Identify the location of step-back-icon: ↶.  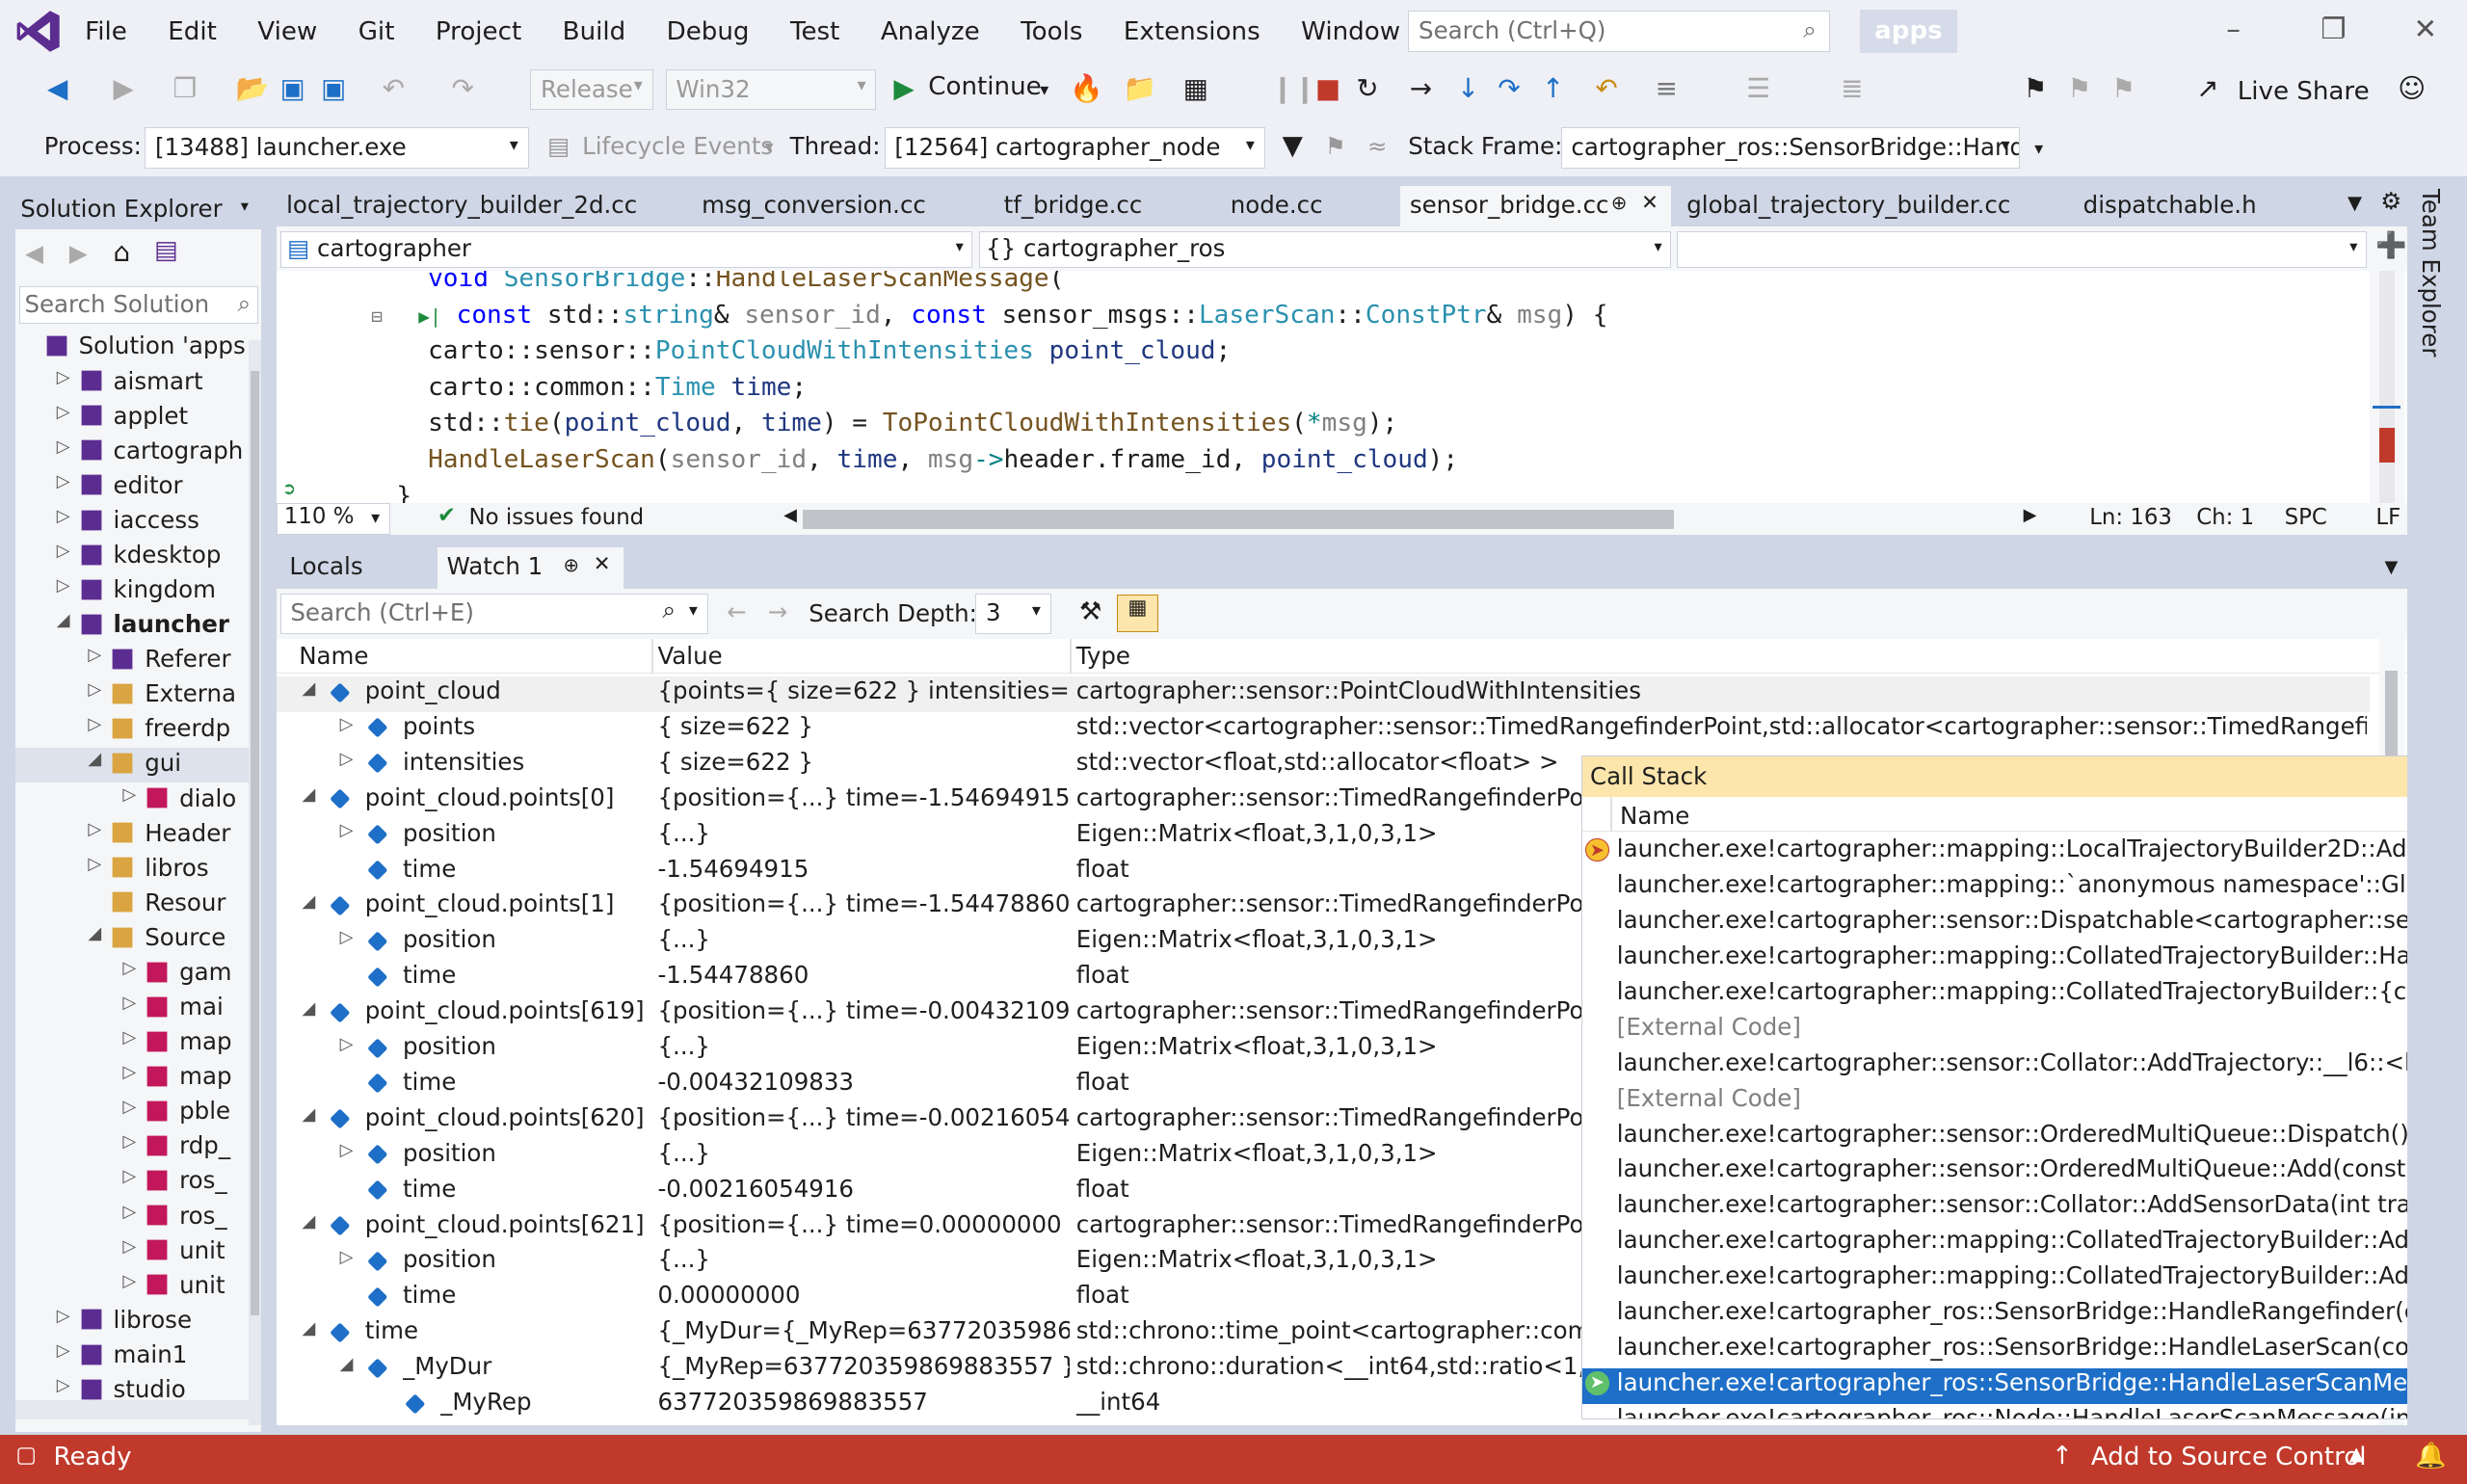
(1607, 88).